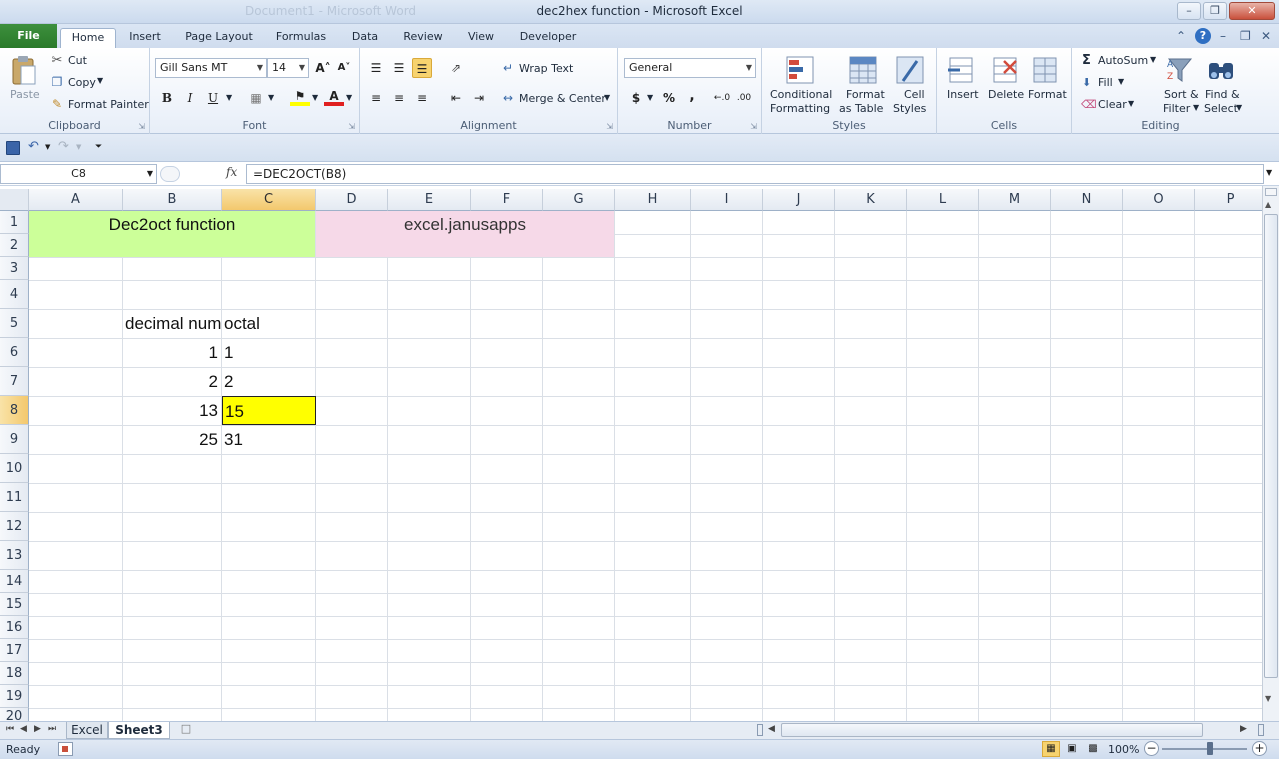  I want to click on row-header-1: 1, so click(14, 222).